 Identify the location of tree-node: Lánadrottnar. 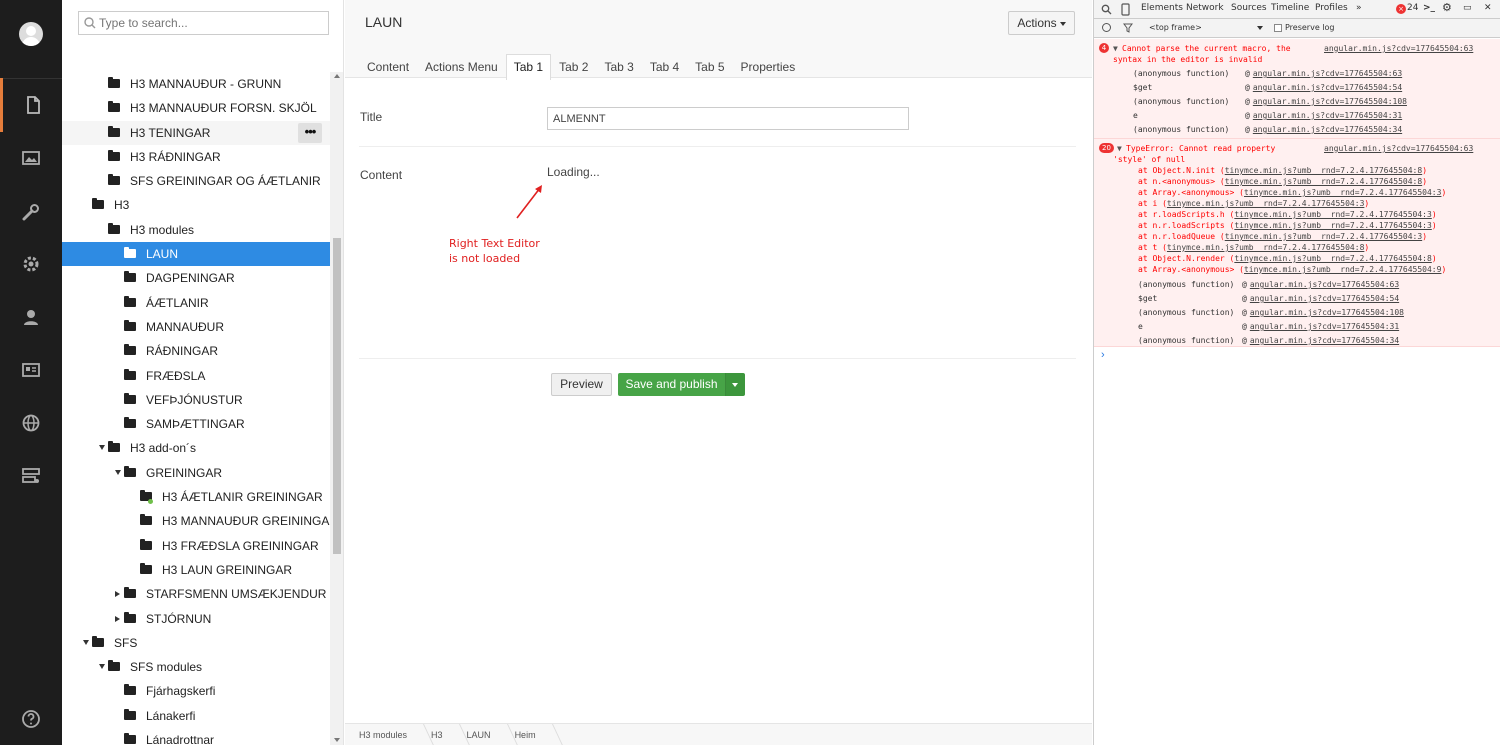
(196, 736).